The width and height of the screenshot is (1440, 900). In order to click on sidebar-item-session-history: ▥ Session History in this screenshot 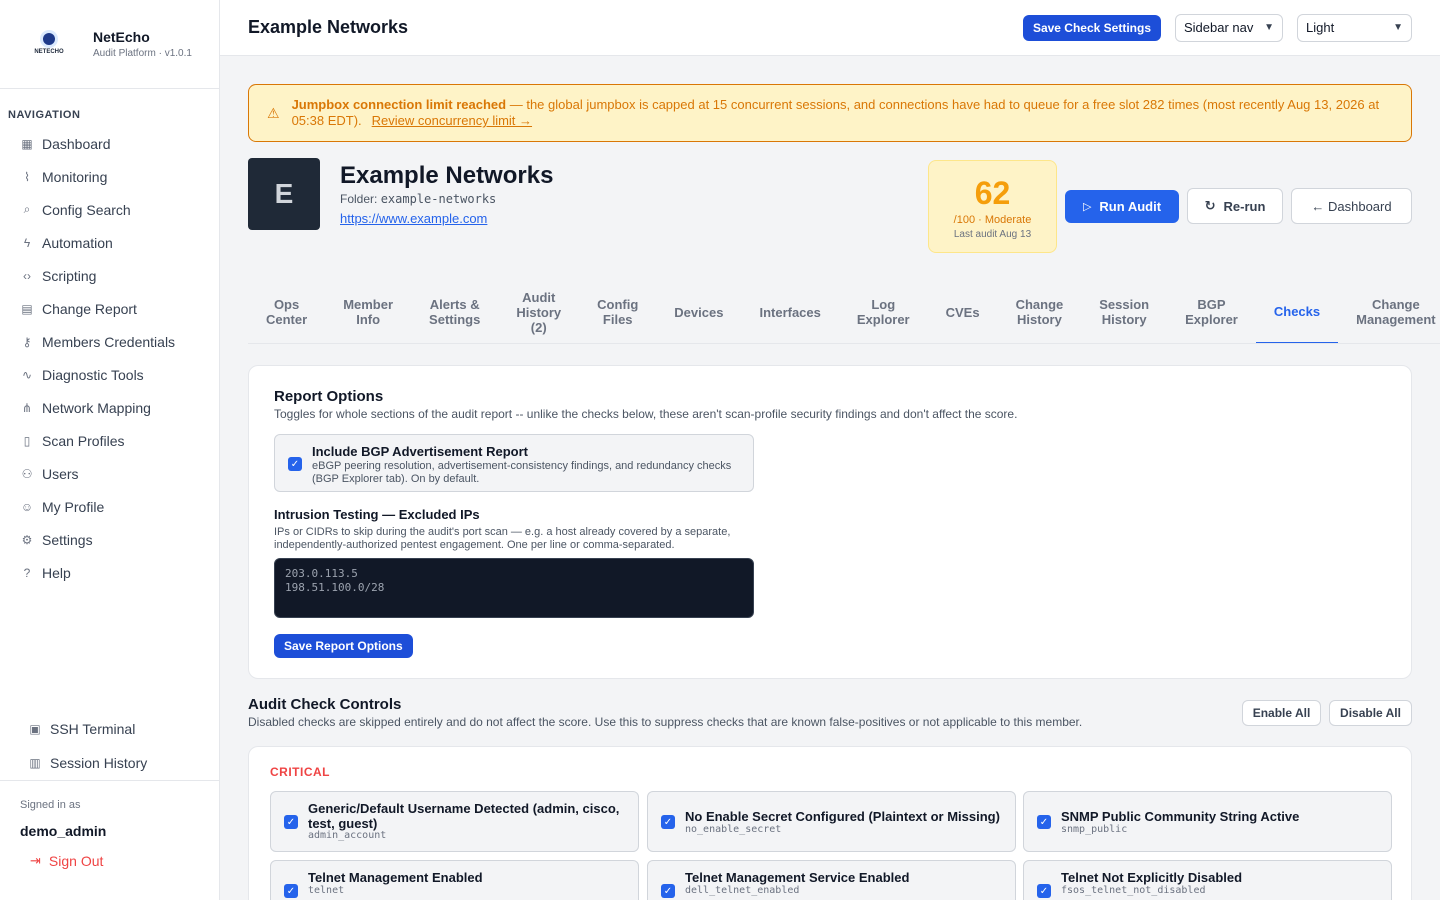, I will do `click(109, 763)`.